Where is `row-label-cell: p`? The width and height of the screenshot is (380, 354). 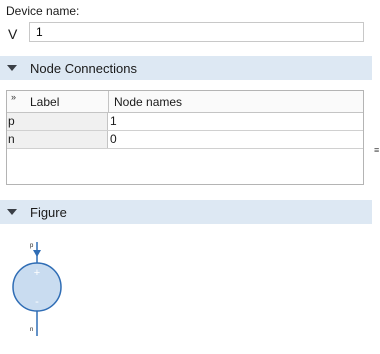
row-label-cell: p is located at coordinates (57, 121).